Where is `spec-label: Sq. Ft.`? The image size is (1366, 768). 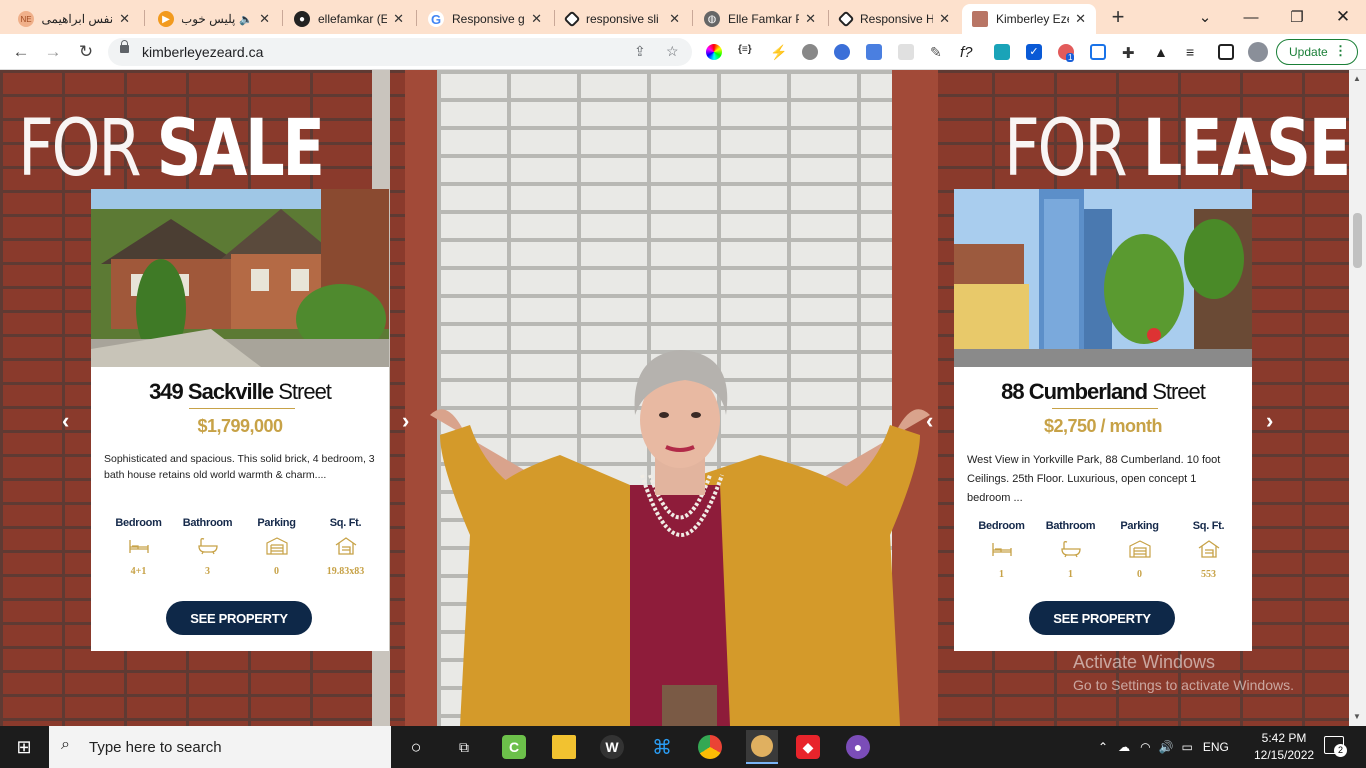 spec-label: Sq. Ft. is located at coordinates (1208, 526).